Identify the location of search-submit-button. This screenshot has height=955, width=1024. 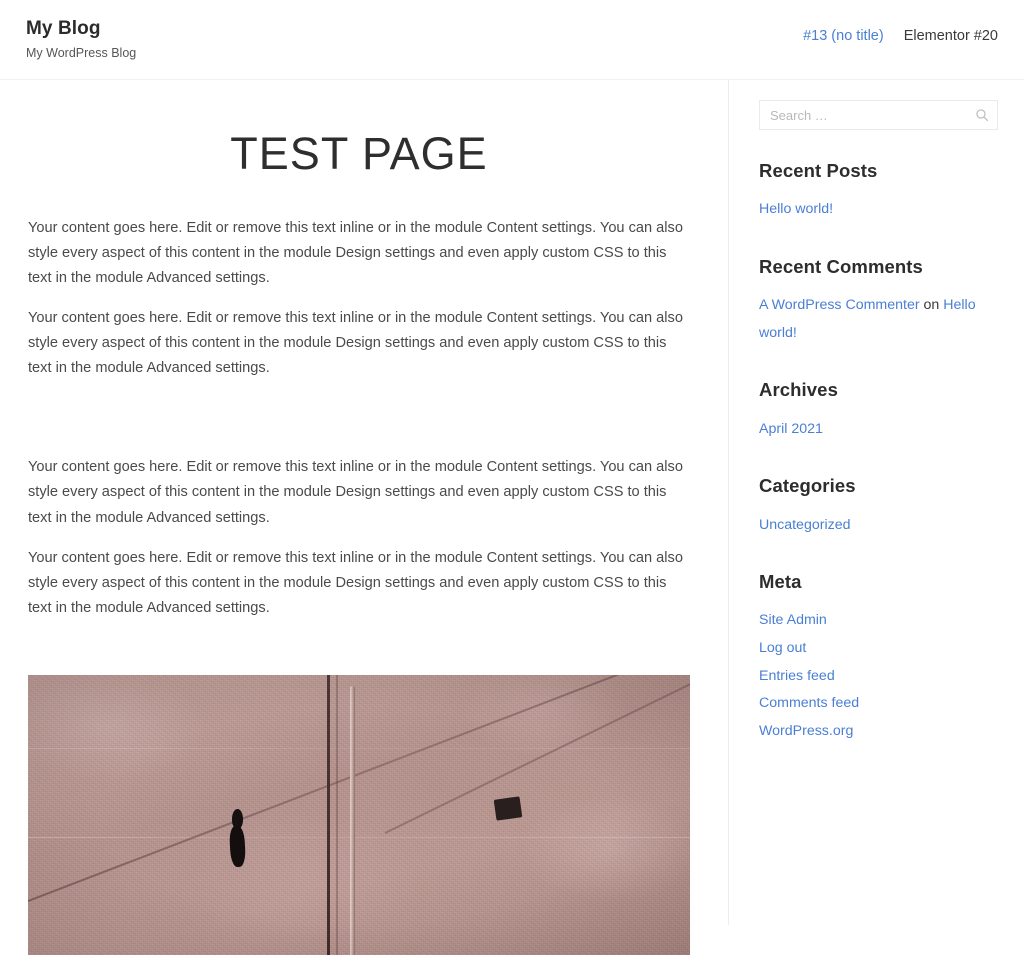
(982, 115).